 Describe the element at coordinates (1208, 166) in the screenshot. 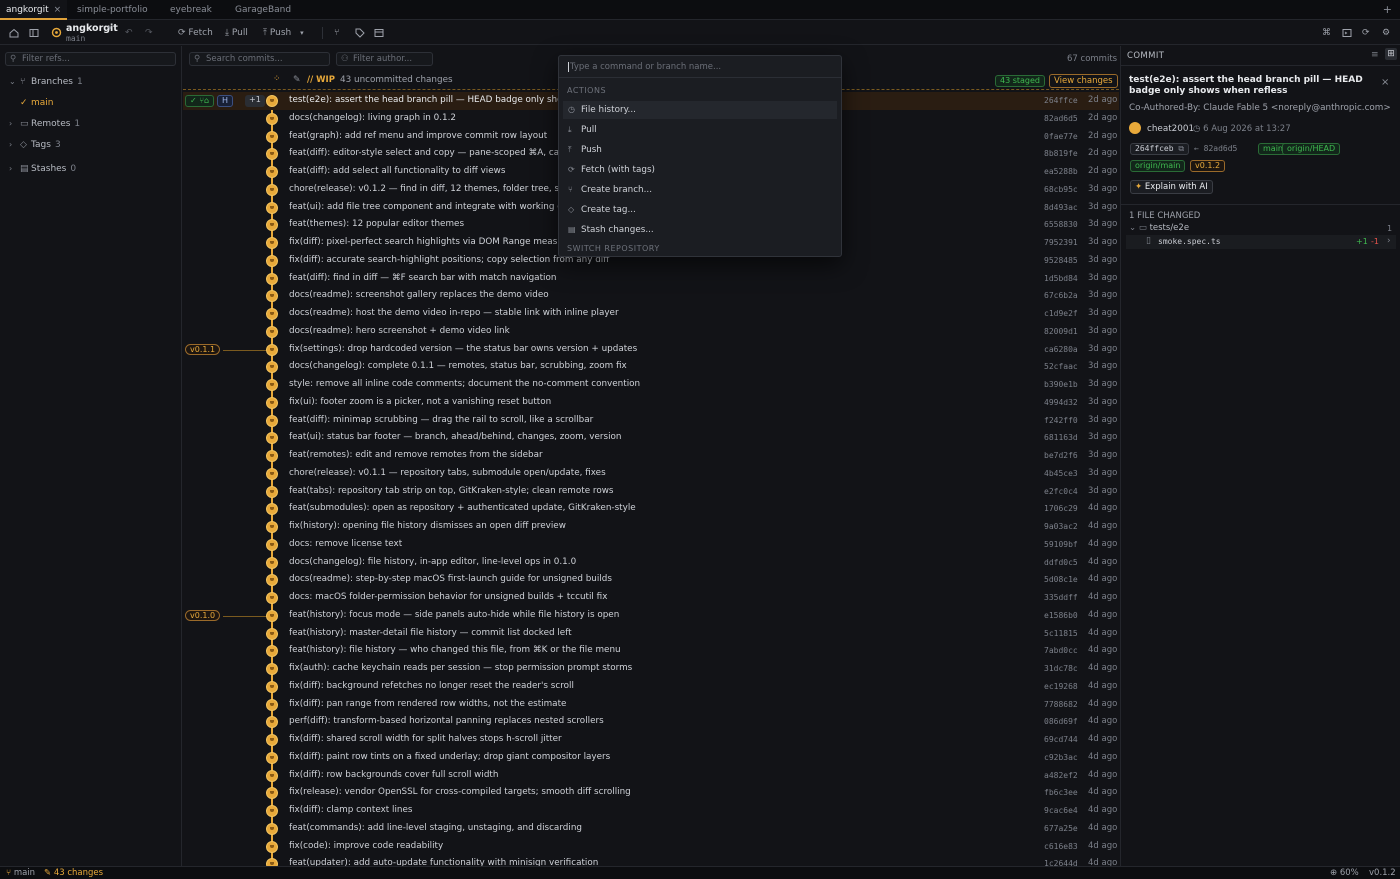

I see `ref-pill-tag: v0.1.2` at that location.